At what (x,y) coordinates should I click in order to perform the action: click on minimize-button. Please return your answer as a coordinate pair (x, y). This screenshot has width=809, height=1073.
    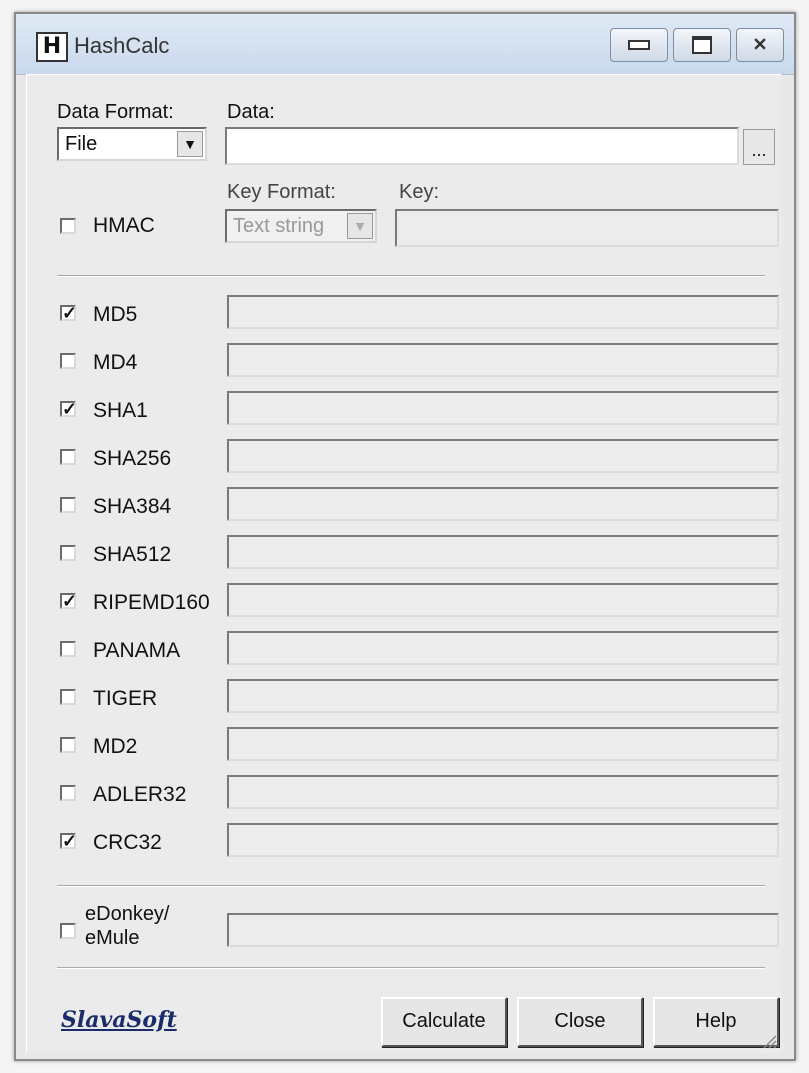
    Looking at the image, I should click on (639, 45).